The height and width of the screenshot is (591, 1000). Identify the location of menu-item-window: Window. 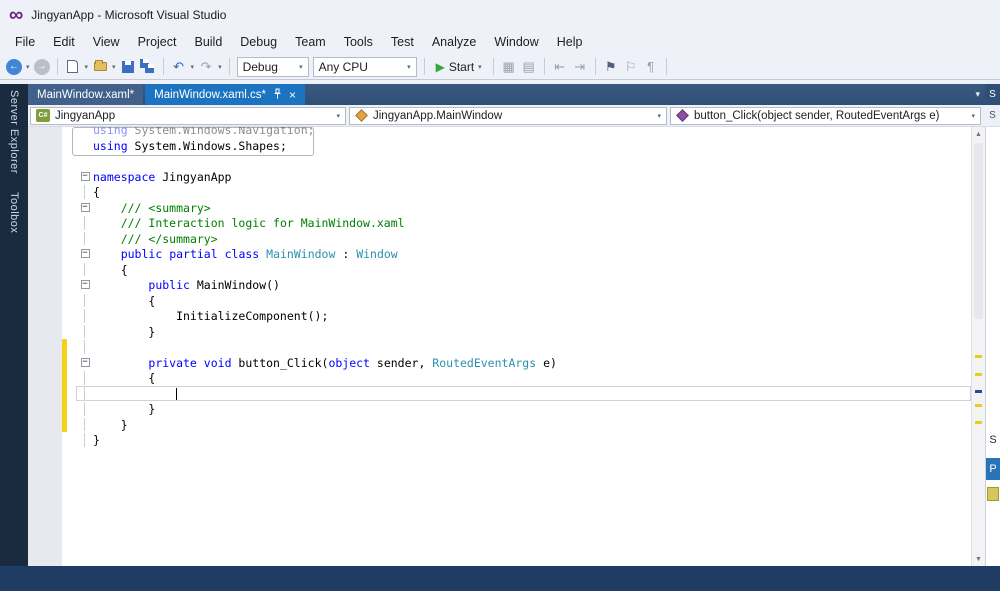
(516, 42).